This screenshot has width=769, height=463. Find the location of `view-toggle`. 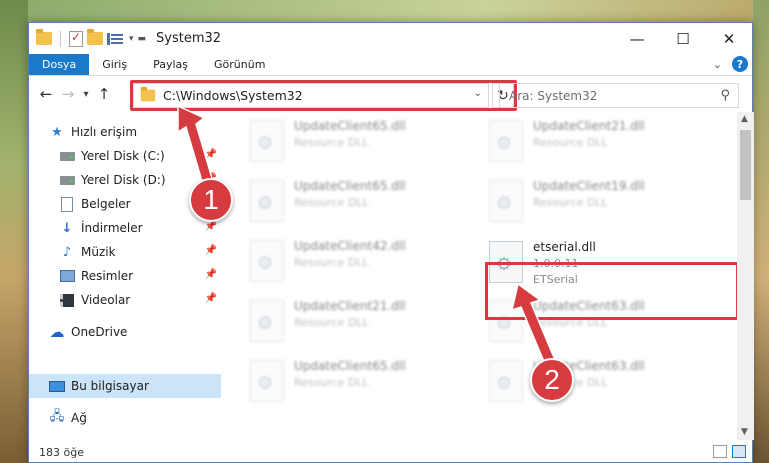

view-toggle is located at coordinates (729, 451).